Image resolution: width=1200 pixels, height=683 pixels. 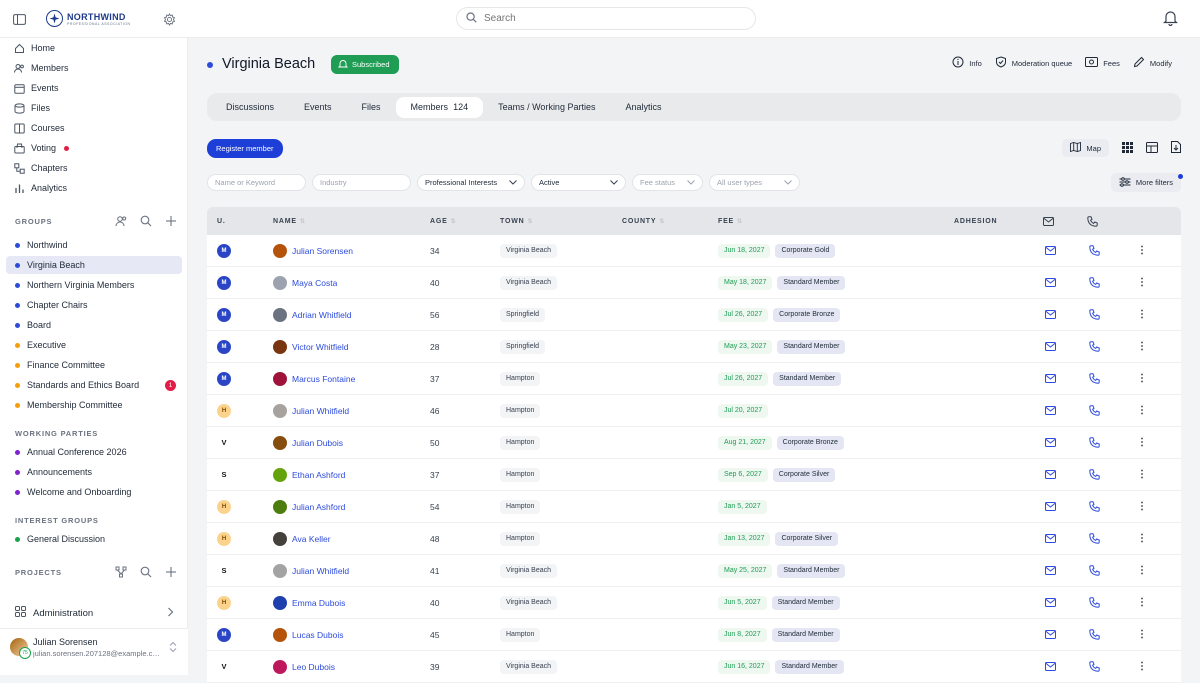 What do you see at coordinates (94, 613) in the screenshot?
I see `administration-item: Administration` at bounding box center [94, 613].